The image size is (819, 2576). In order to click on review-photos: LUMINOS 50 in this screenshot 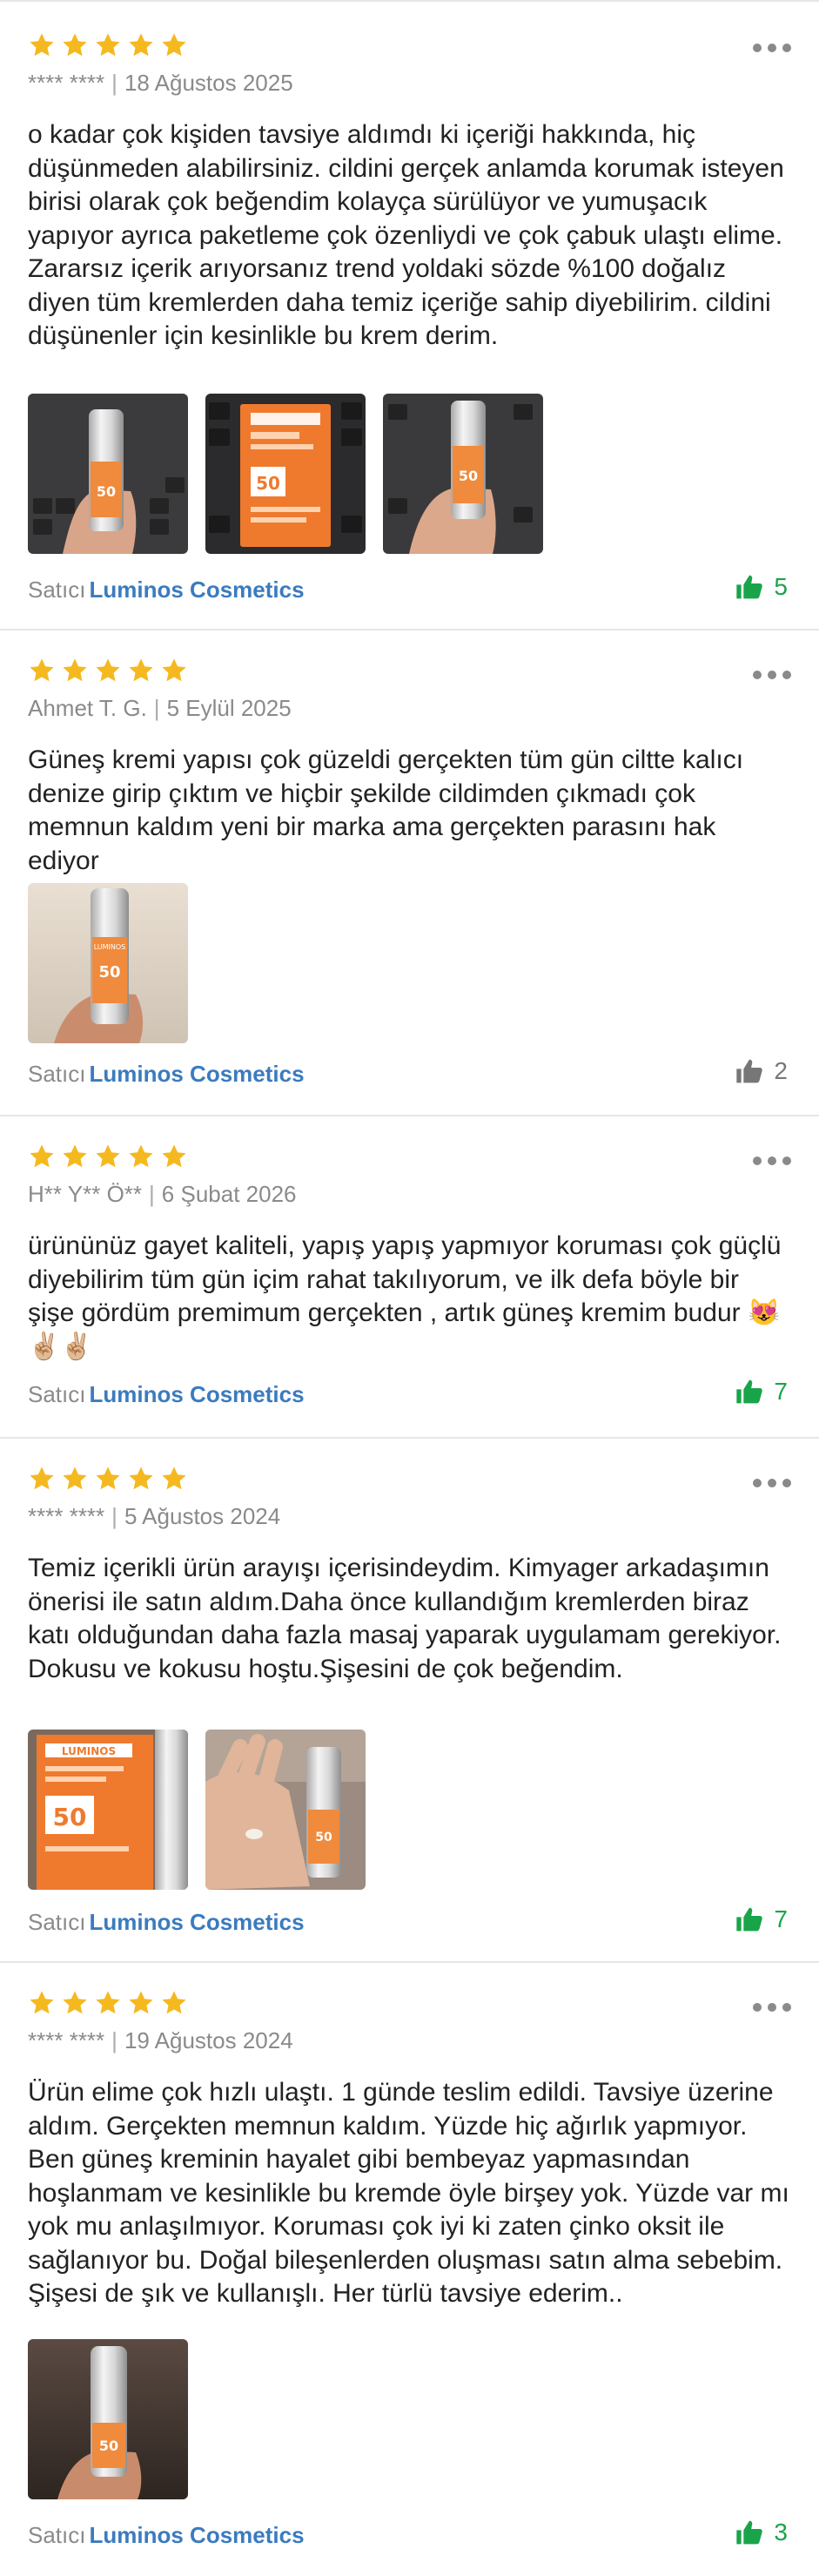, I will do `click(108, 963)`.